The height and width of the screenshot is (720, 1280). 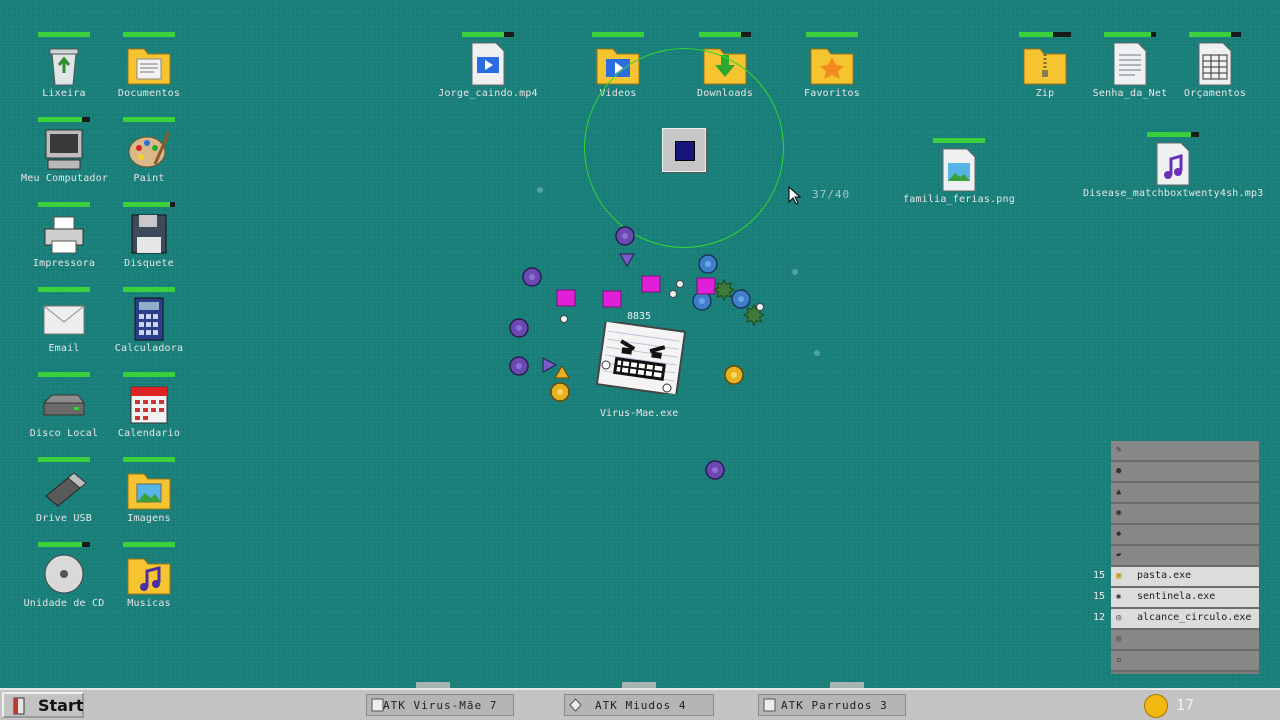 I want to click on shop-slot-alcance-circulo: 12 ◎ alcance_circulo.exe, so click(x=1176, y=619).